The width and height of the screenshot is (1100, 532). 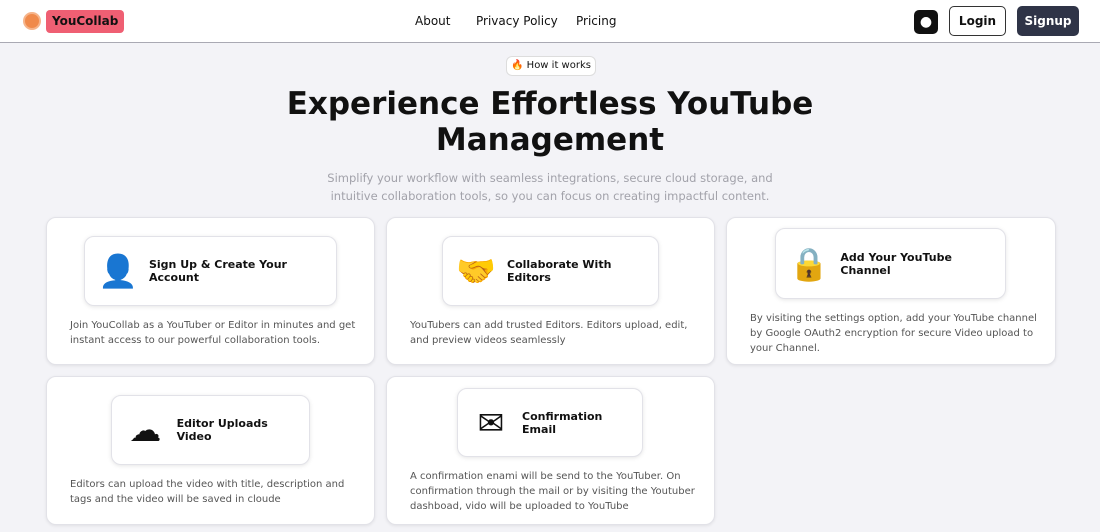 What do you see at coordinates (550, 122) in the screenshot?
I see `page-title: Experience Effortless YouTube Management` at bounding box center [550, 122].